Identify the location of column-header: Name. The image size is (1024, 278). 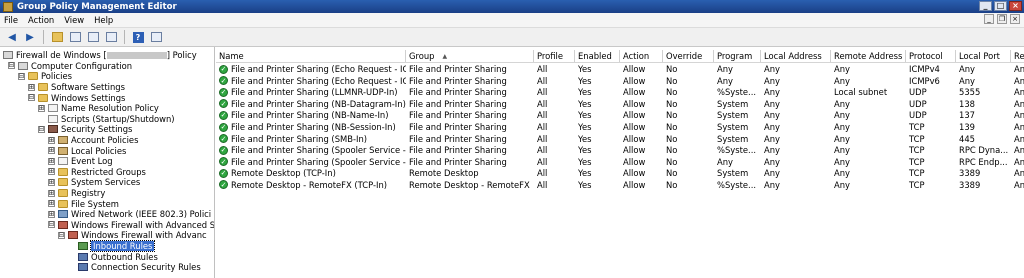
(311, 56).